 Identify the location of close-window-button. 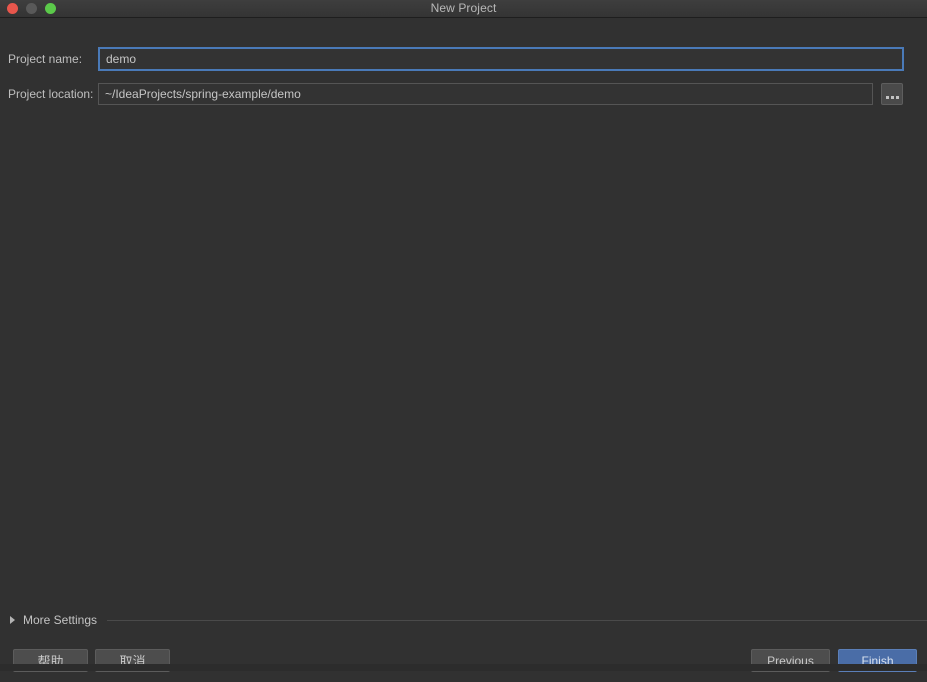
(12, 8).